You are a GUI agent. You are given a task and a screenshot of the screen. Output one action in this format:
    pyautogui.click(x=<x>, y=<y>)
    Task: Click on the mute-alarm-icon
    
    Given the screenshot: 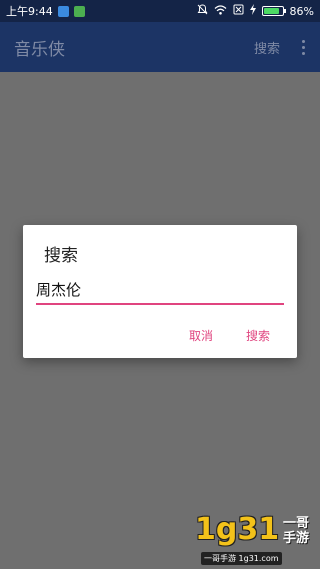 What is the action you would take?
    pyautogui.click(x=202, y=11)
    